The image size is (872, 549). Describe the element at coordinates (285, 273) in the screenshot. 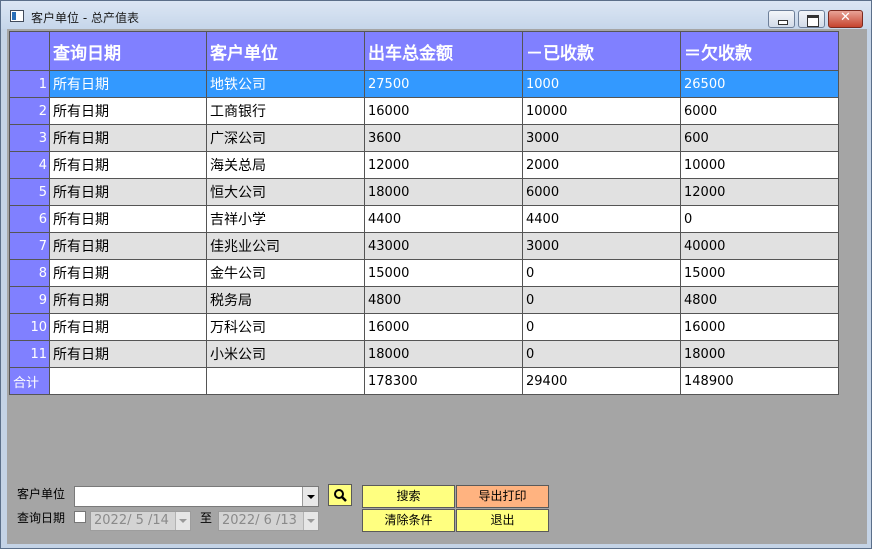

I see `cell-client: 金牛公司` at that location.